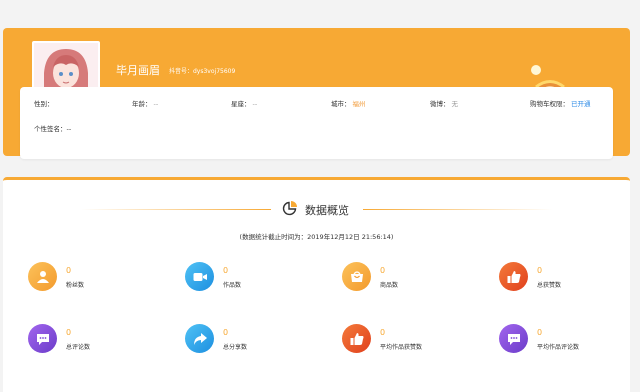 This screenshot has height=392, width=640. I want to click on age-field: 年龄： --, so click(145, 103).